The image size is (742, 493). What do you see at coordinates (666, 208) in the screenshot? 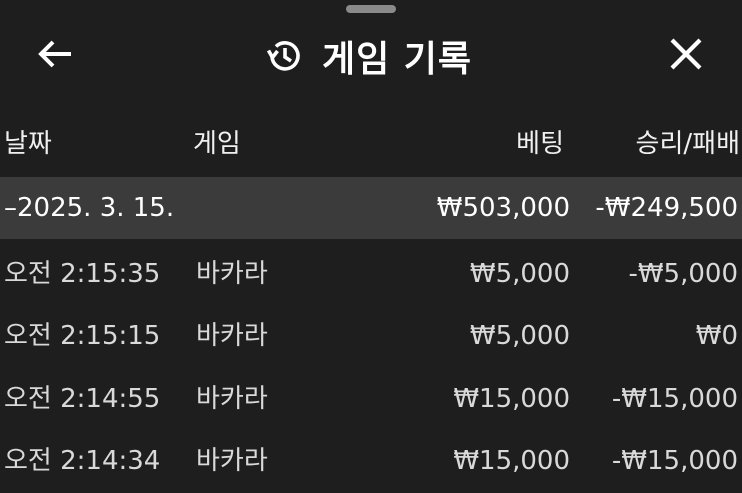
I see `date-group-result-total: -₩249,500` at bounding box center [666, 208].